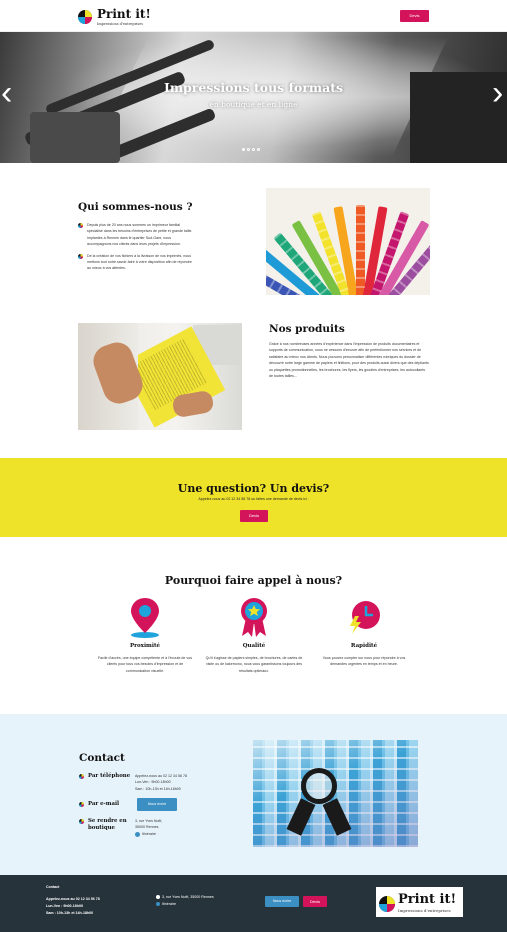 This screenshot has height=932, width=507. Describe the element at coordinates (307, 329) in the screenshot. I see `products-title: Nos produits` at that location.